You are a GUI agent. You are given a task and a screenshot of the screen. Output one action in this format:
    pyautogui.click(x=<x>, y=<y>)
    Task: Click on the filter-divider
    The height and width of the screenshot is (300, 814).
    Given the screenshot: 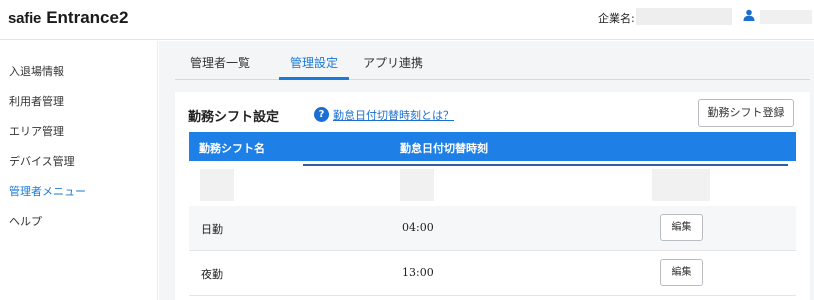 What is the action you would take?
    pyautogui.click(x=545, y=165)
    